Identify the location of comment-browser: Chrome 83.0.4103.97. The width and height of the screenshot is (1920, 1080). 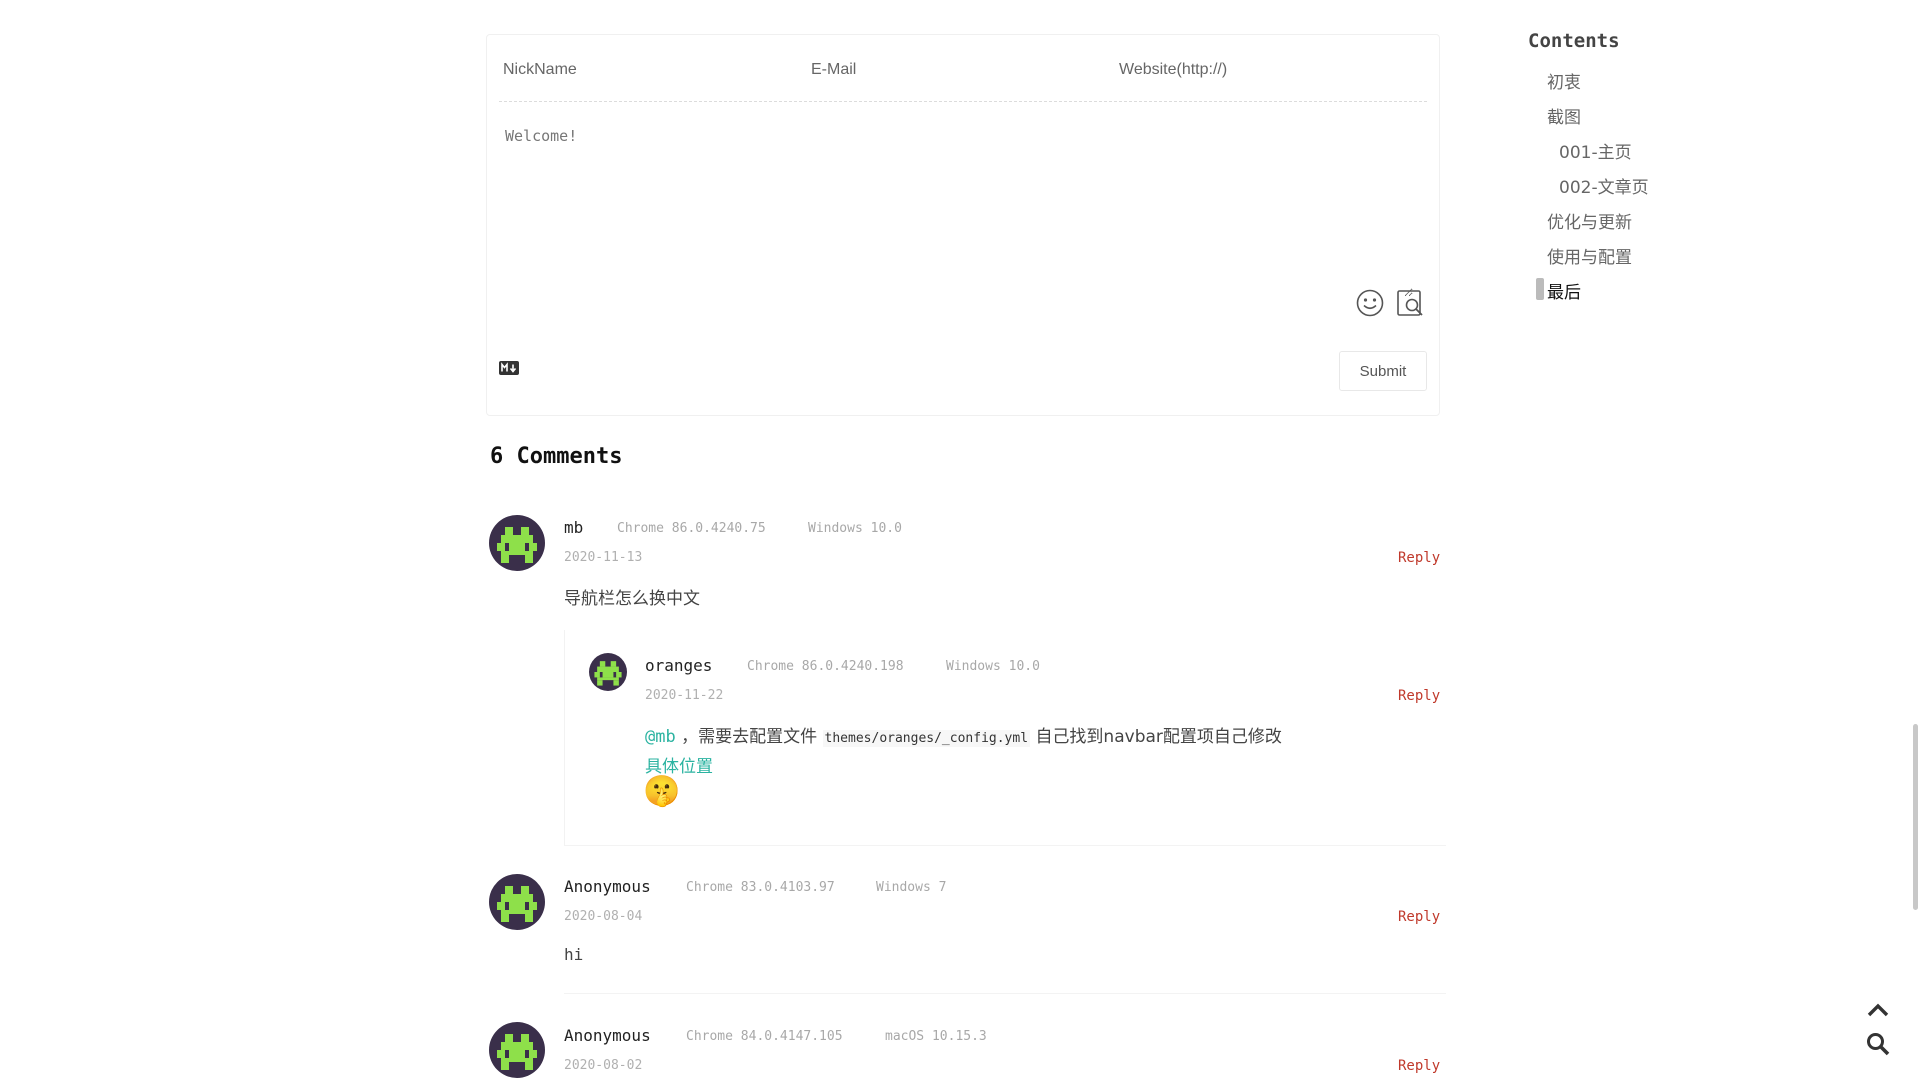
(760, 887).